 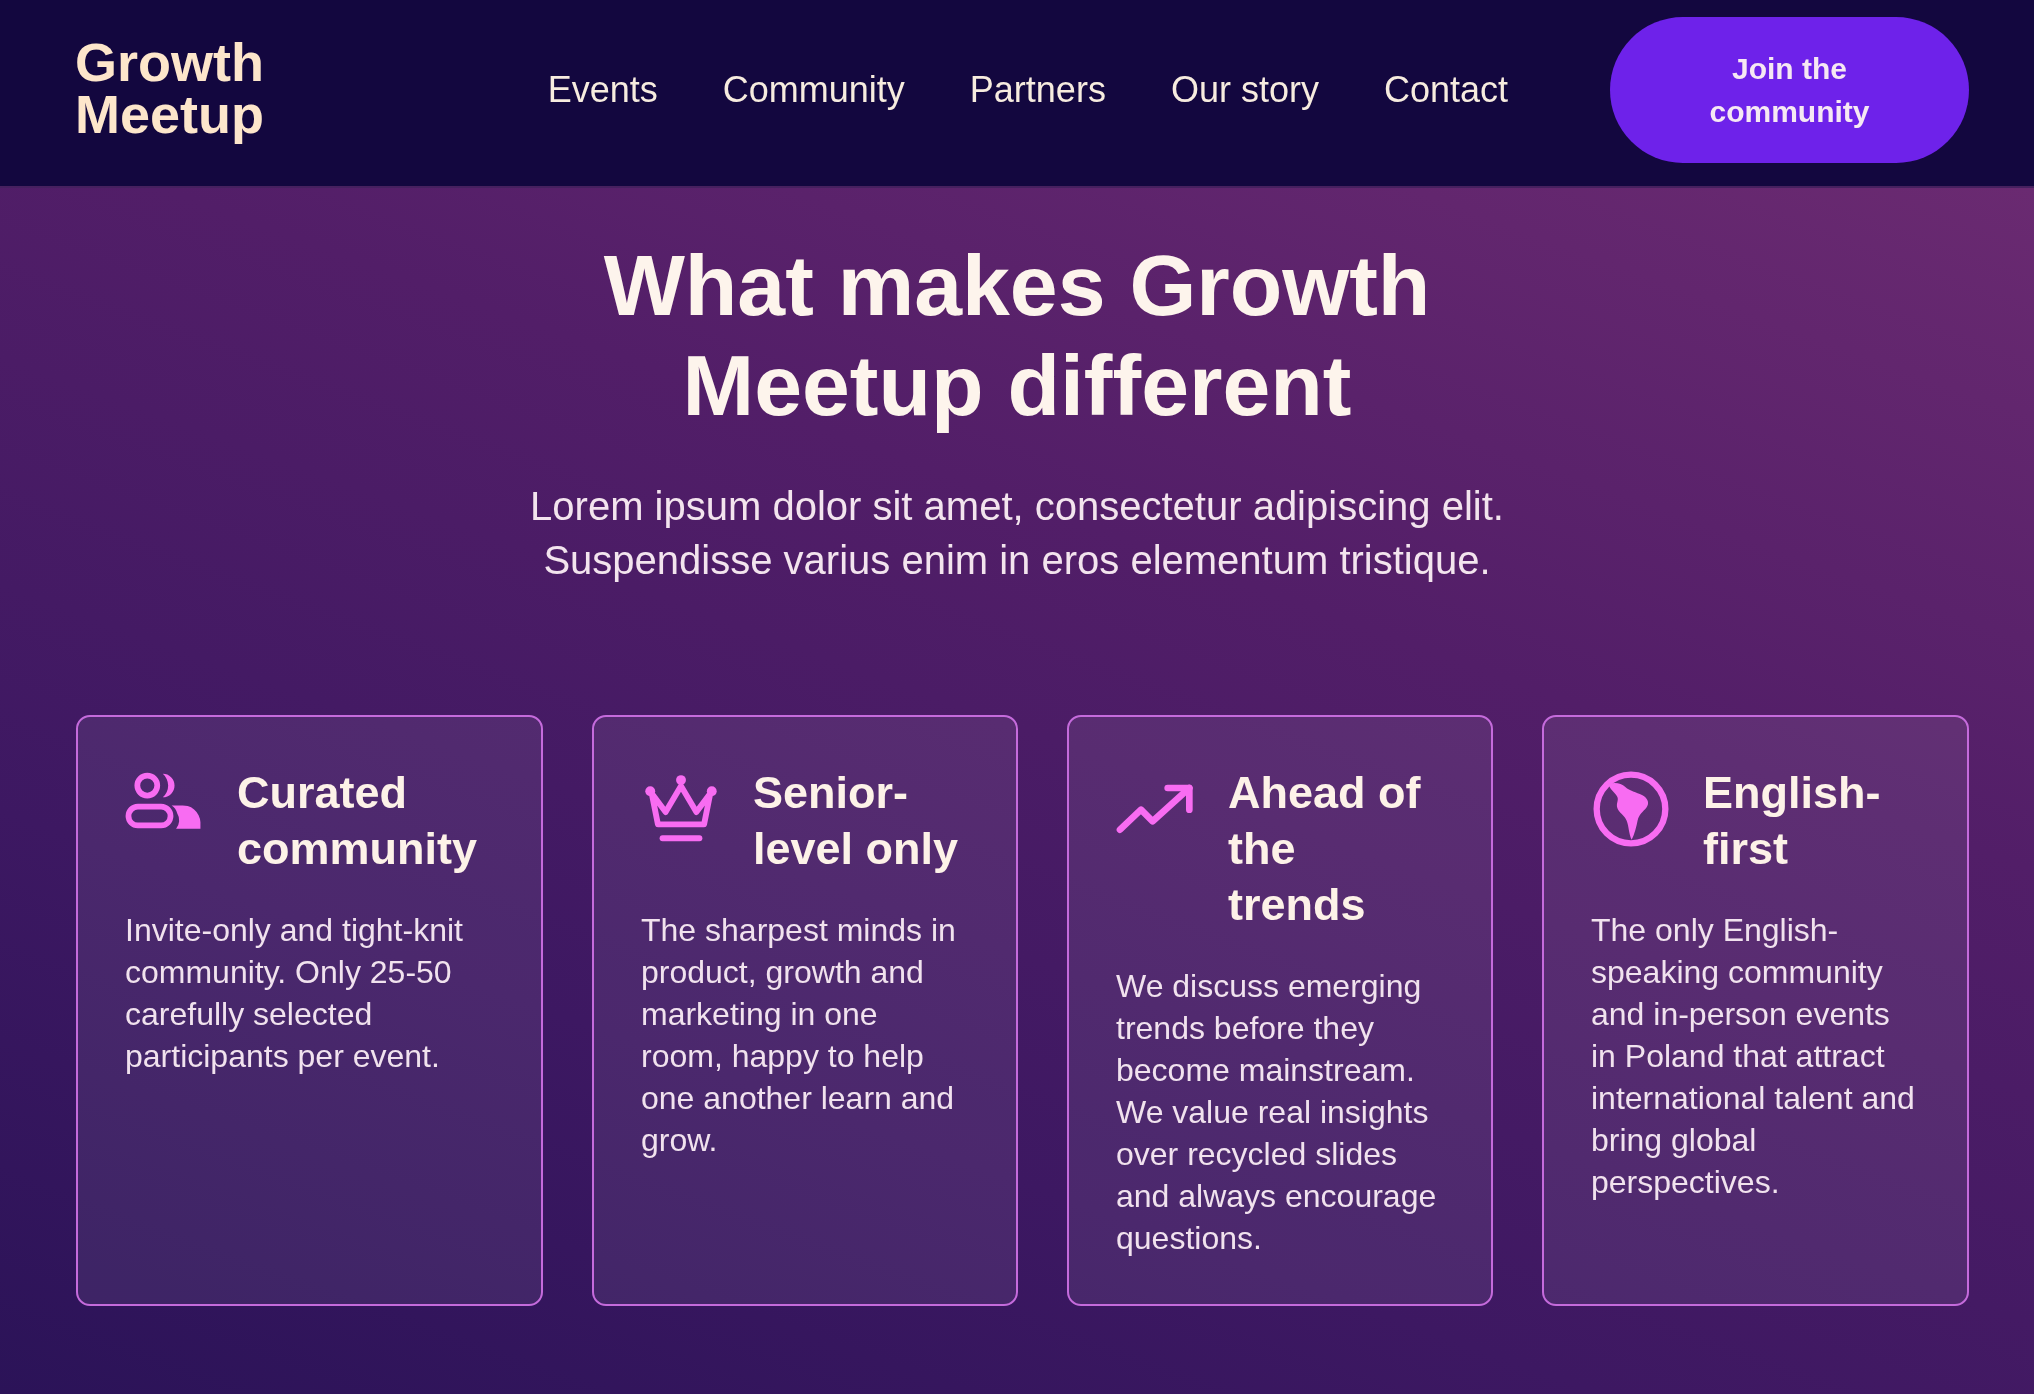 I want to click on section-heading: What makes Growth Meetup different, so click(x=1017, y=335).